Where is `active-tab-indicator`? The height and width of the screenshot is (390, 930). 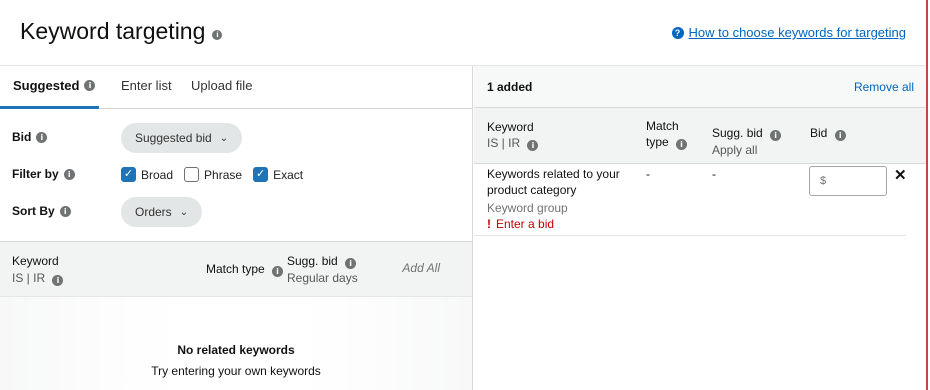
active-tab-indicator is located at coordinates (49, 107).